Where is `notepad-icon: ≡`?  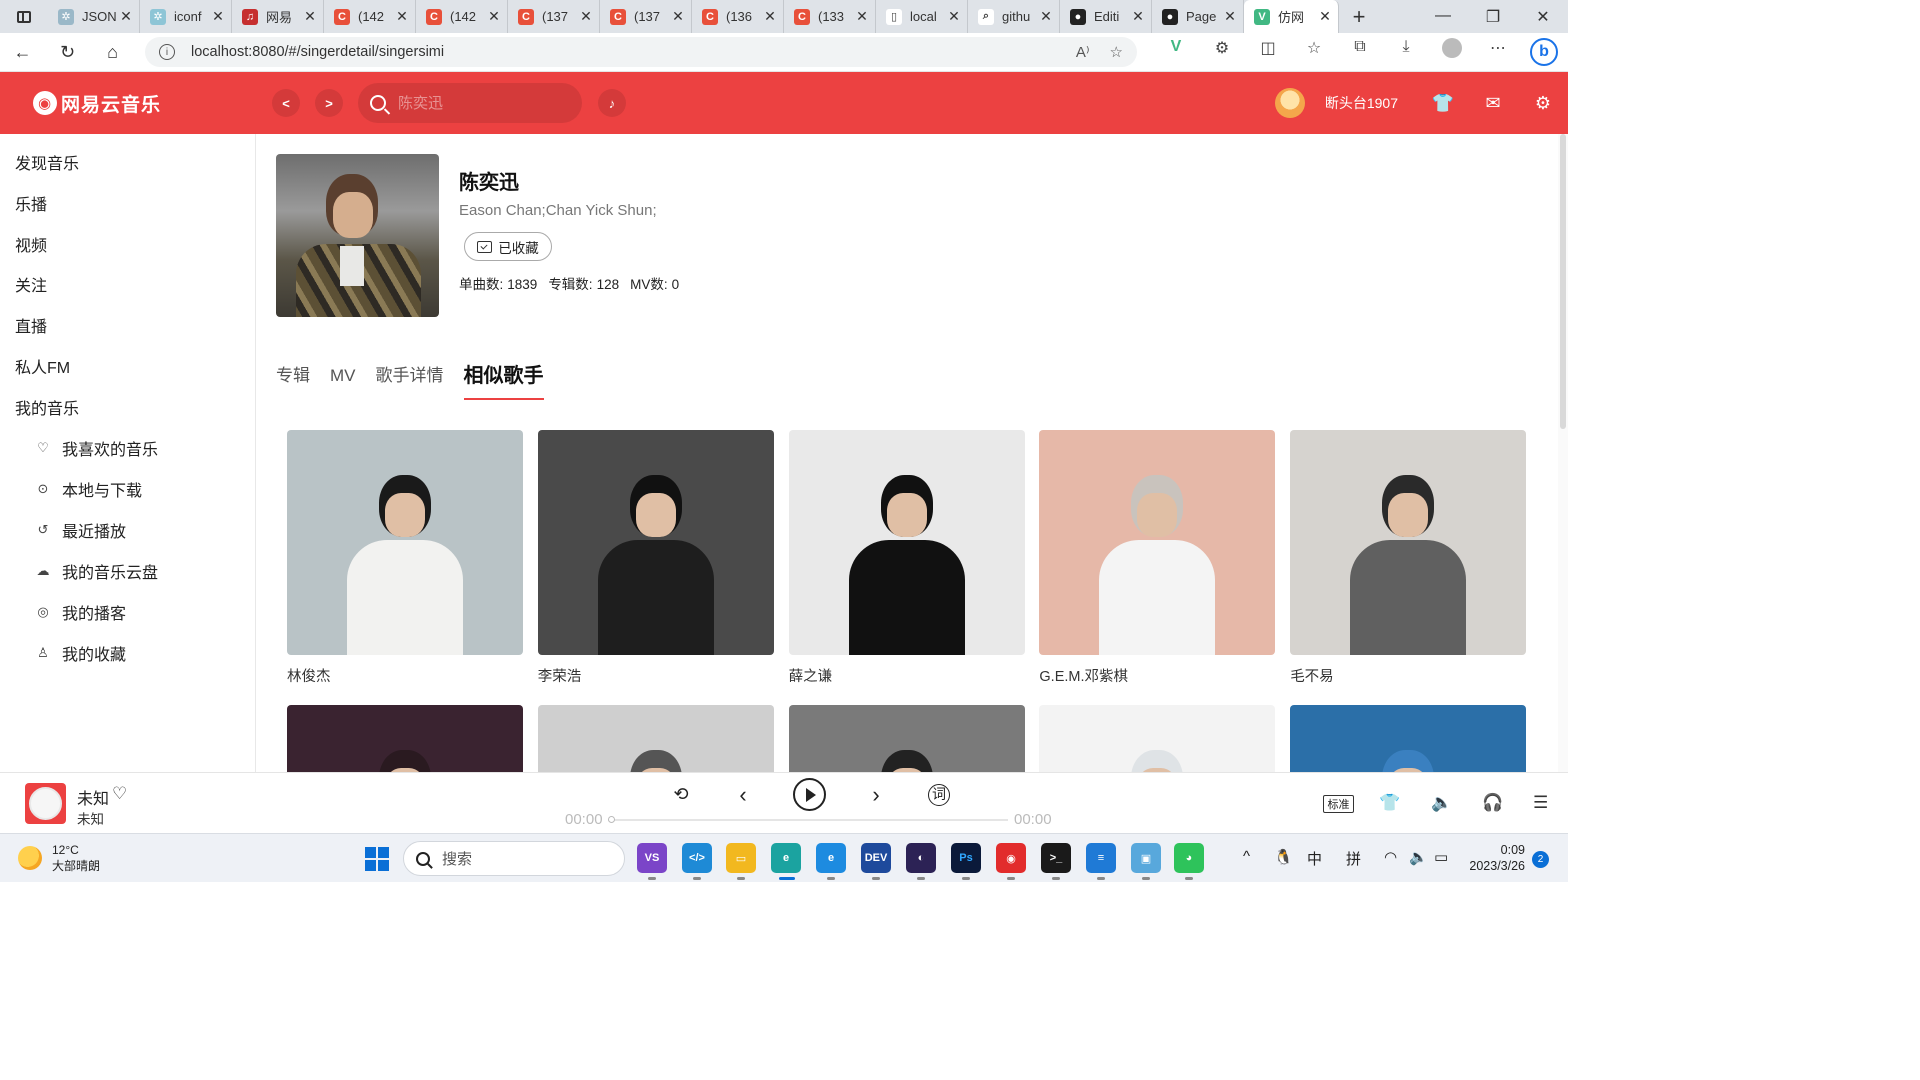 notepad-icon: ≡ is located at coordinates (1101, 861).